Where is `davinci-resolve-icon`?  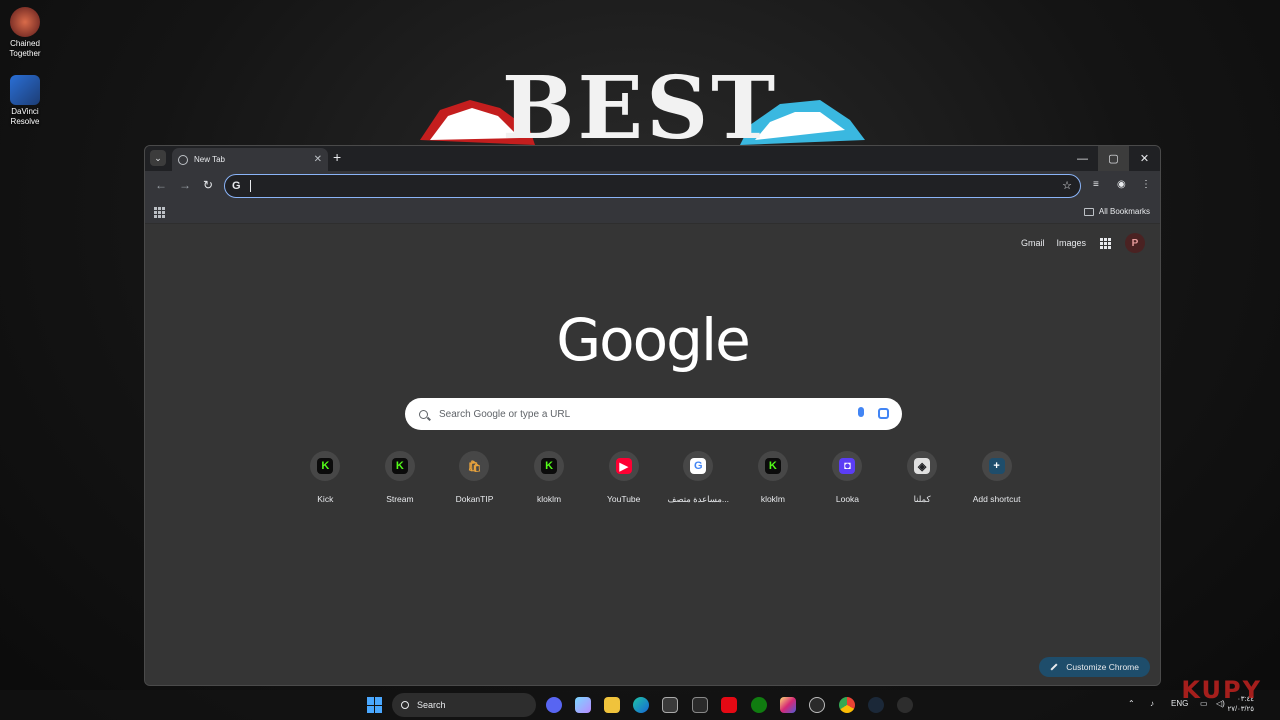 davinci-resolve-icon is located at coordinates (25, 90).